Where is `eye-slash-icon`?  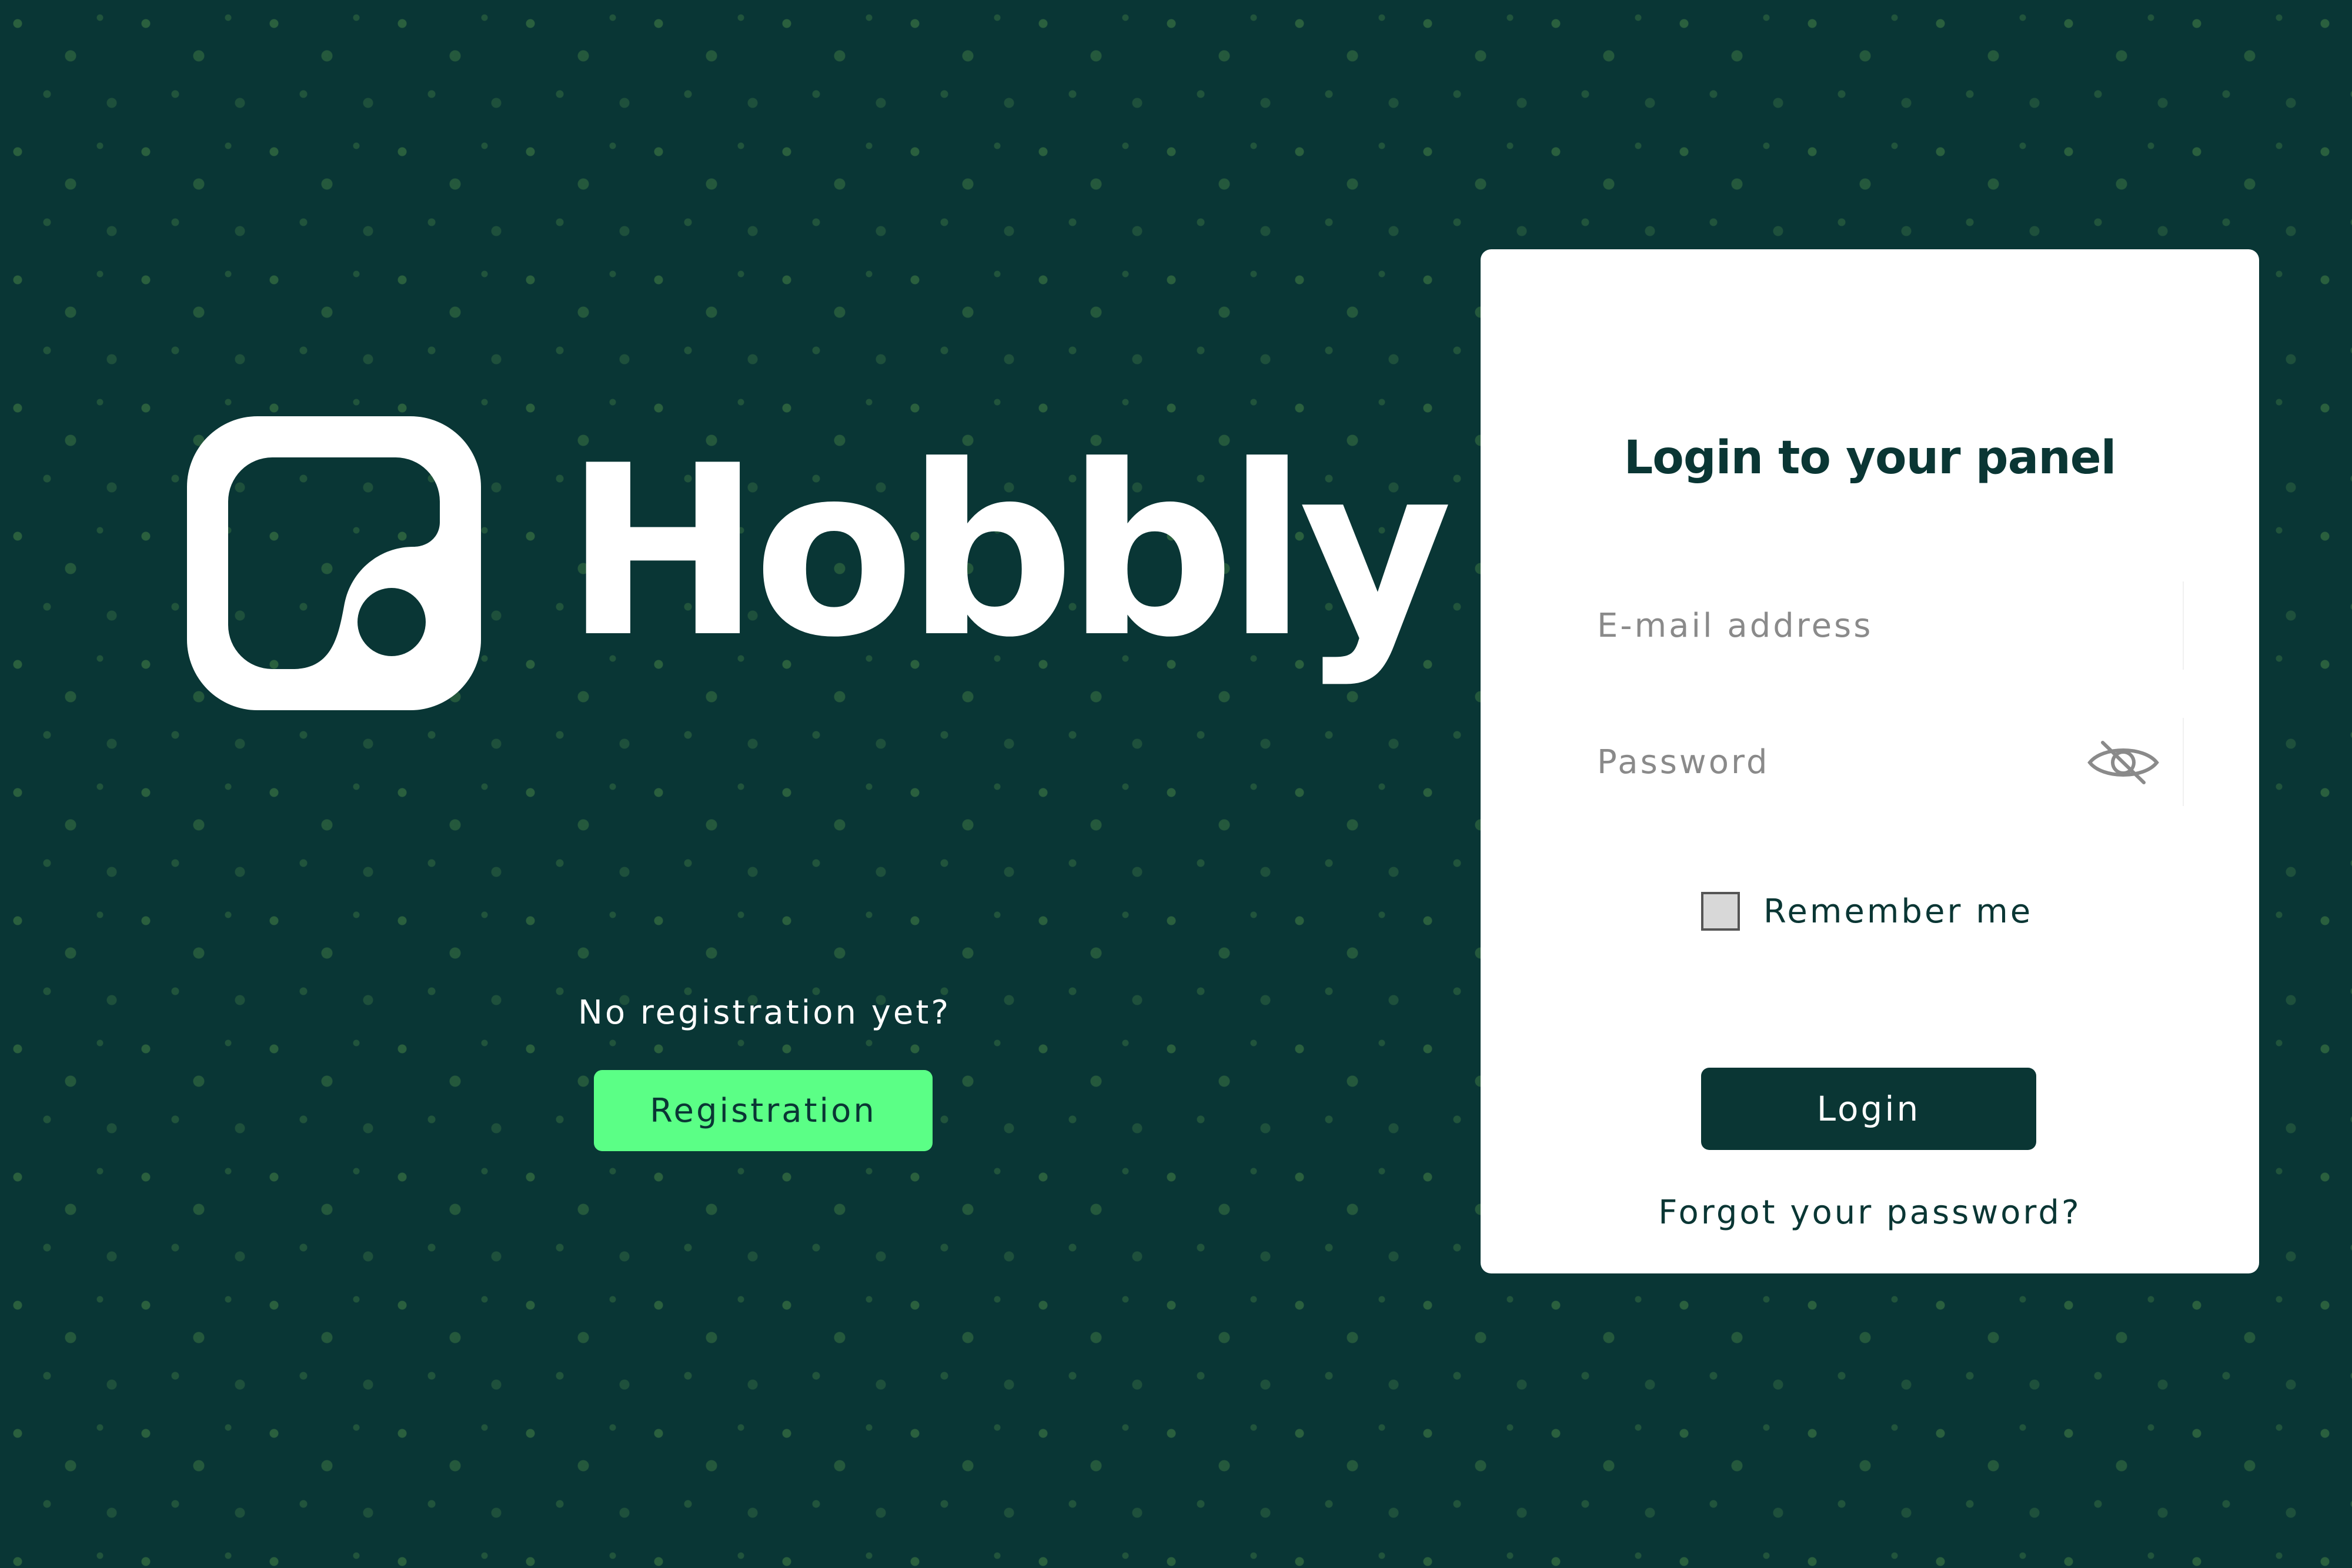 eye-slash-icon is located at coordinates (2123, 762).